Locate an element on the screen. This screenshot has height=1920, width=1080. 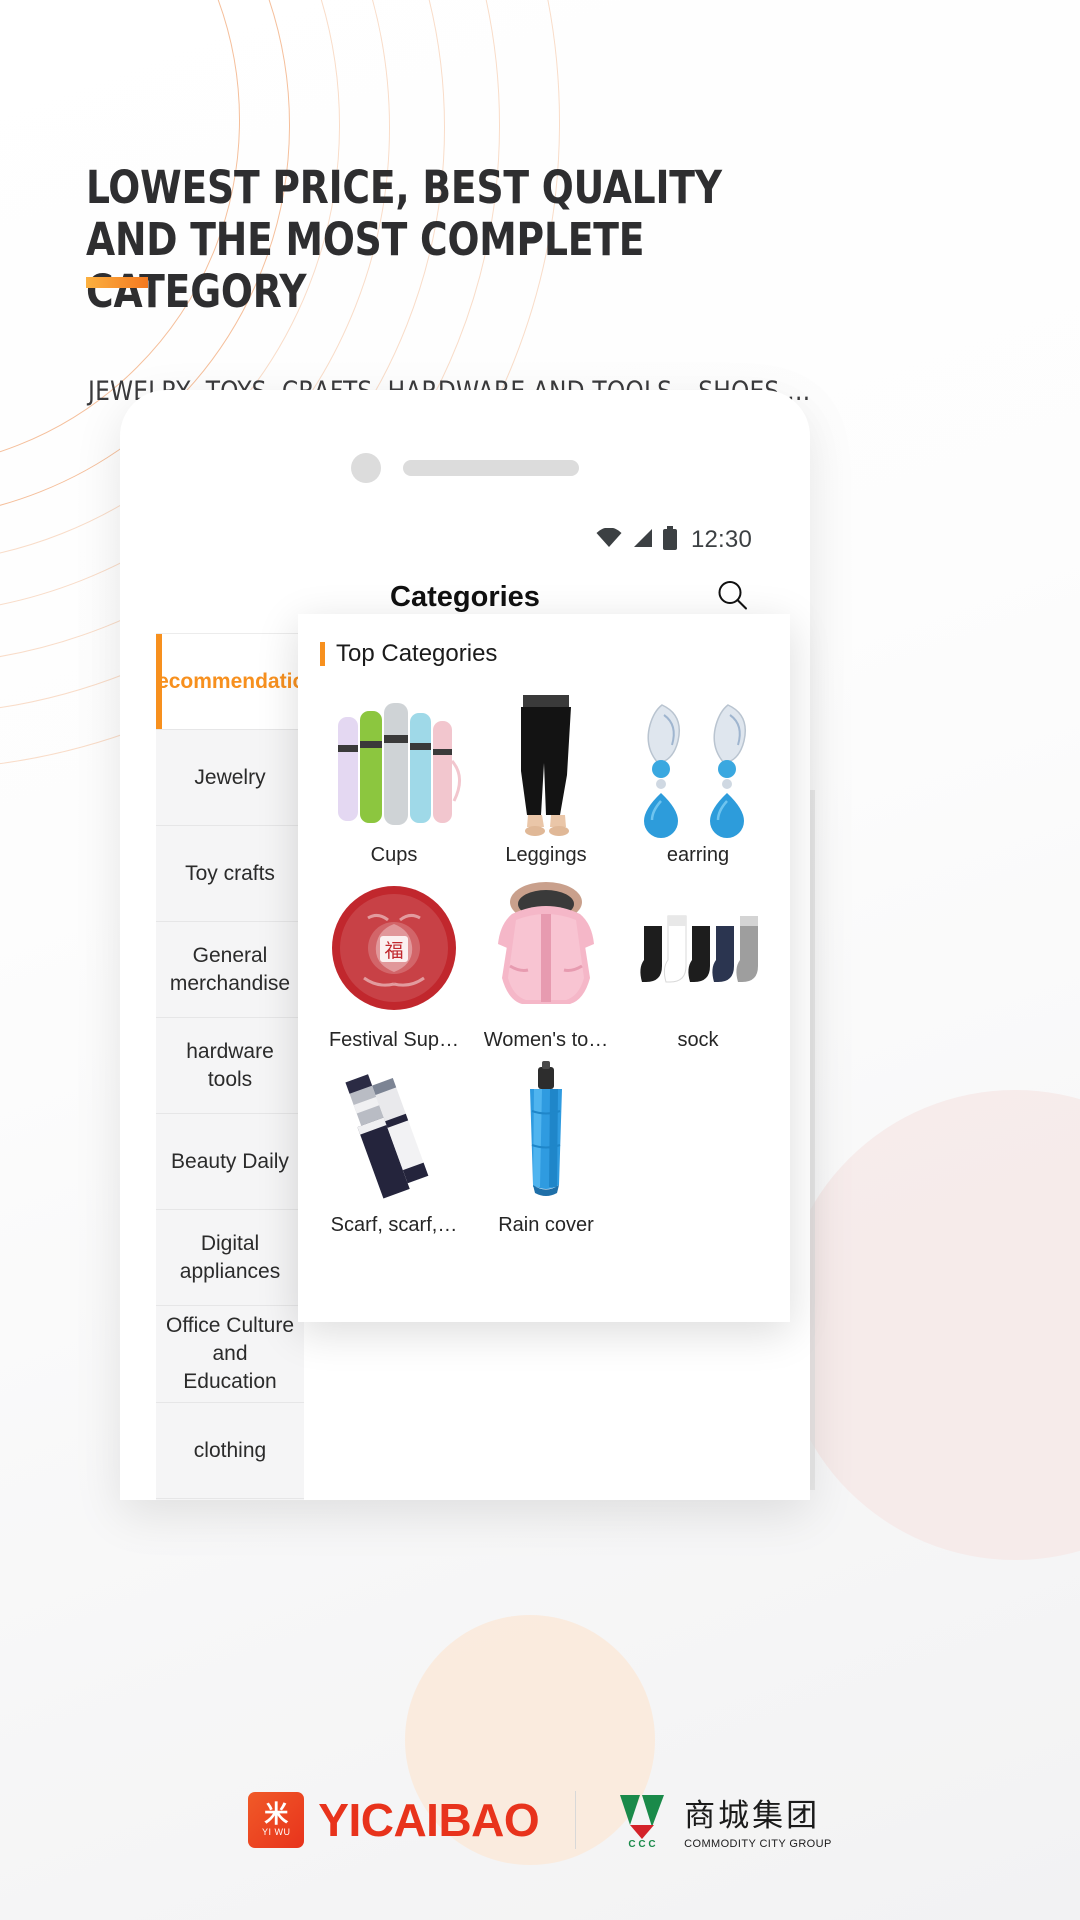
sidebar-item-clothing: clothing is located at coordinates (230, 1451).